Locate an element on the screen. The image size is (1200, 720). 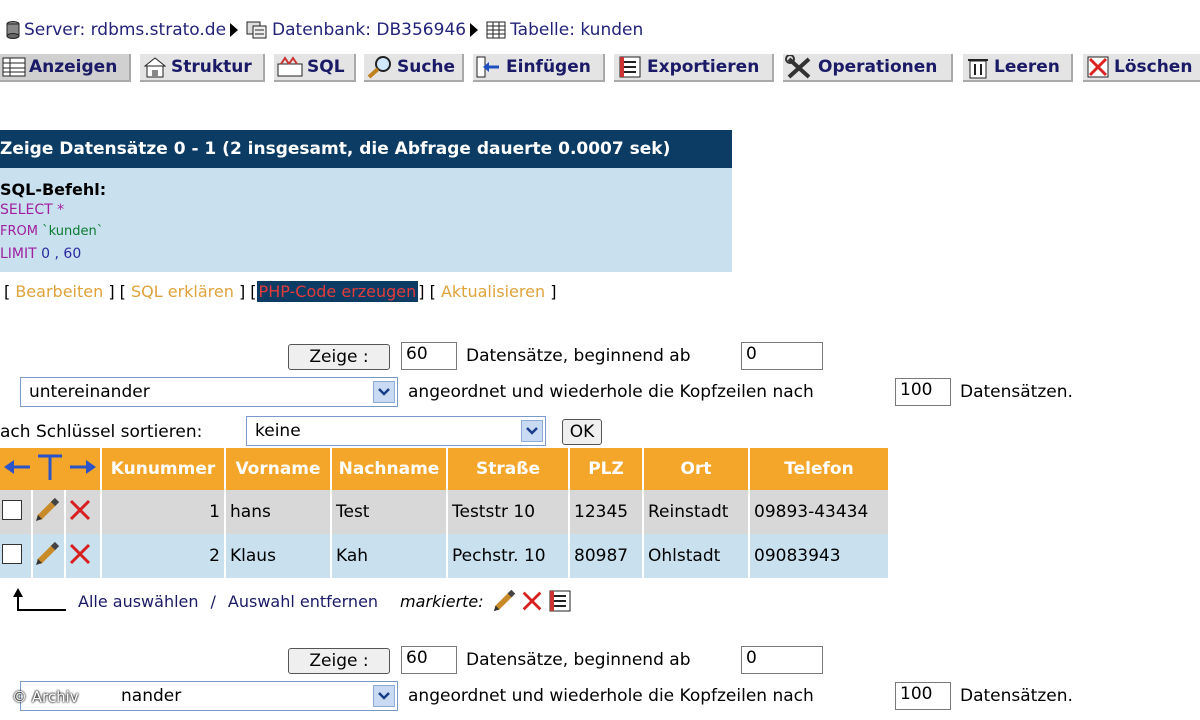
cell-vorname: Klaus is located at coordinates (278, 556).